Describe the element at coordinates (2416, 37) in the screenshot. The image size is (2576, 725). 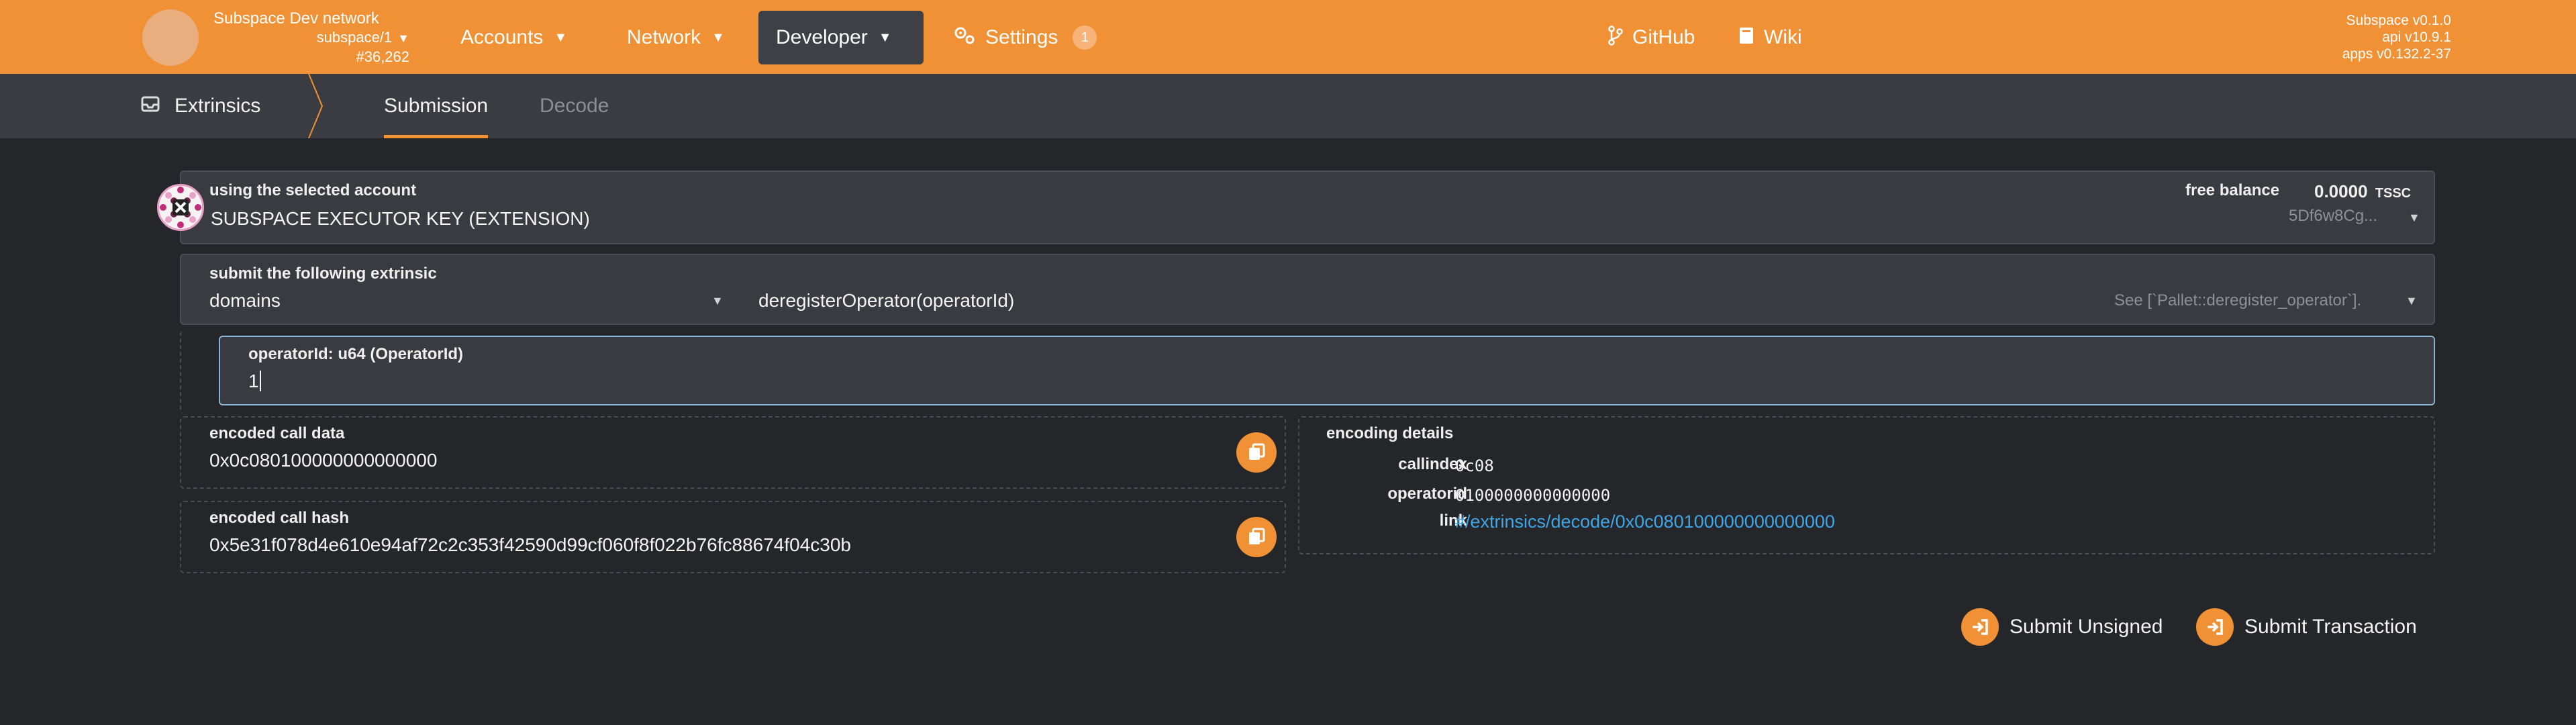
I see `api-version: api v10.9.1` at that location.